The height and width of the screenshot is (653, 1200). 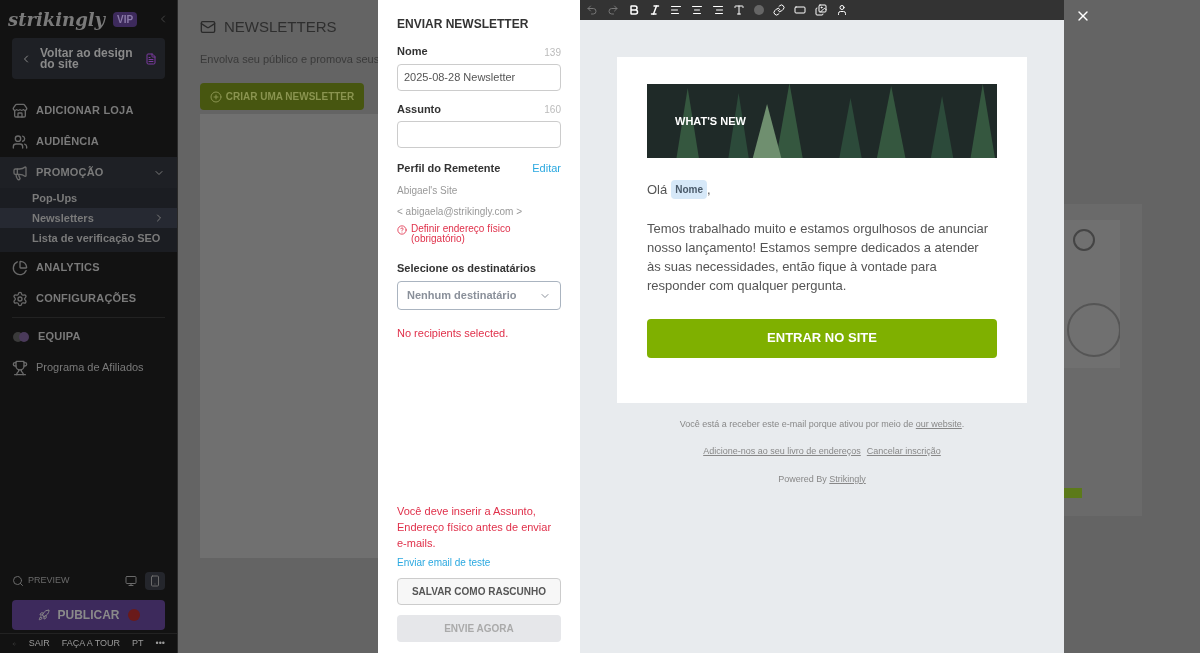 I want to click on website-link: our website, so click(x=938, y=423).